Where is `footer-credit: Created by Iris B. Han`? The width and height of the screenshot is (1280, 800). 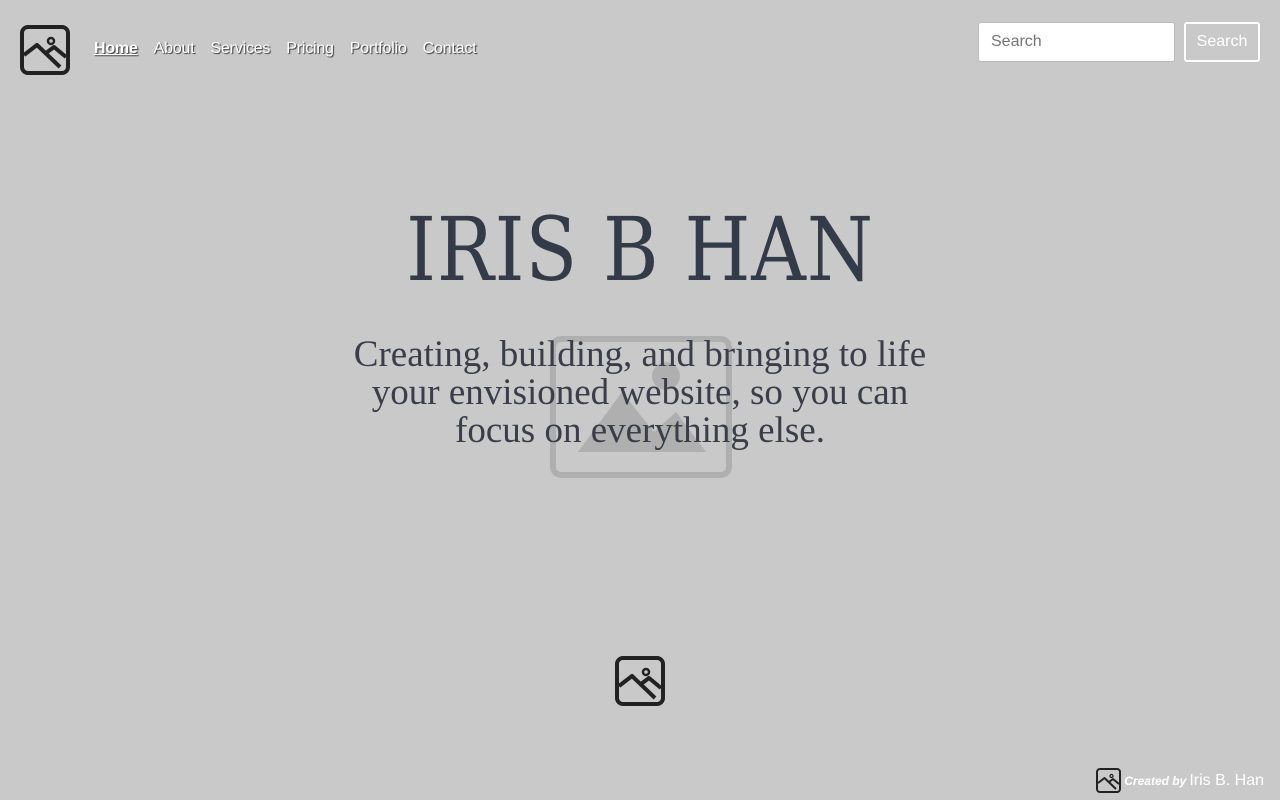
footer-credit: Created by Iris B. Han is located at coordinates (1180, 780).